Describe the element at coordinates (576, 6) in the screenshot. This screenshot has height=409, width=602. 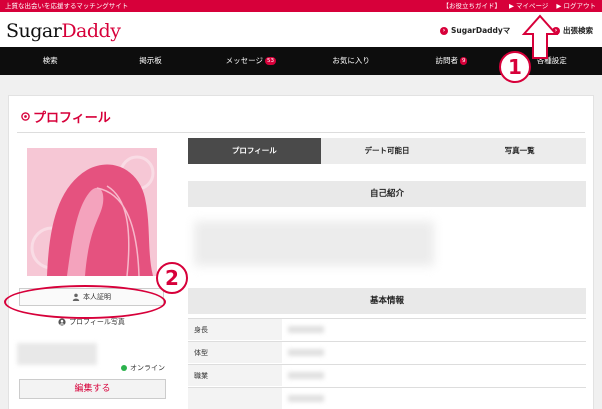
I see `logout-link: ▶ ログアウト` at that location.